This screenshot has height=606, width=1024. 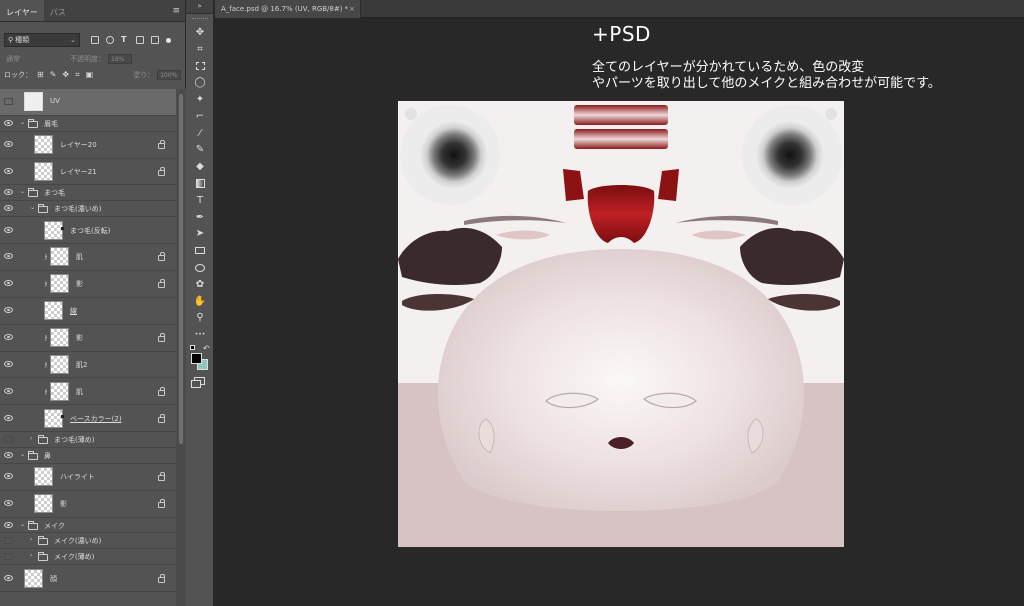 I want to click on move-tool: ✥, so click(x=200, y=32).